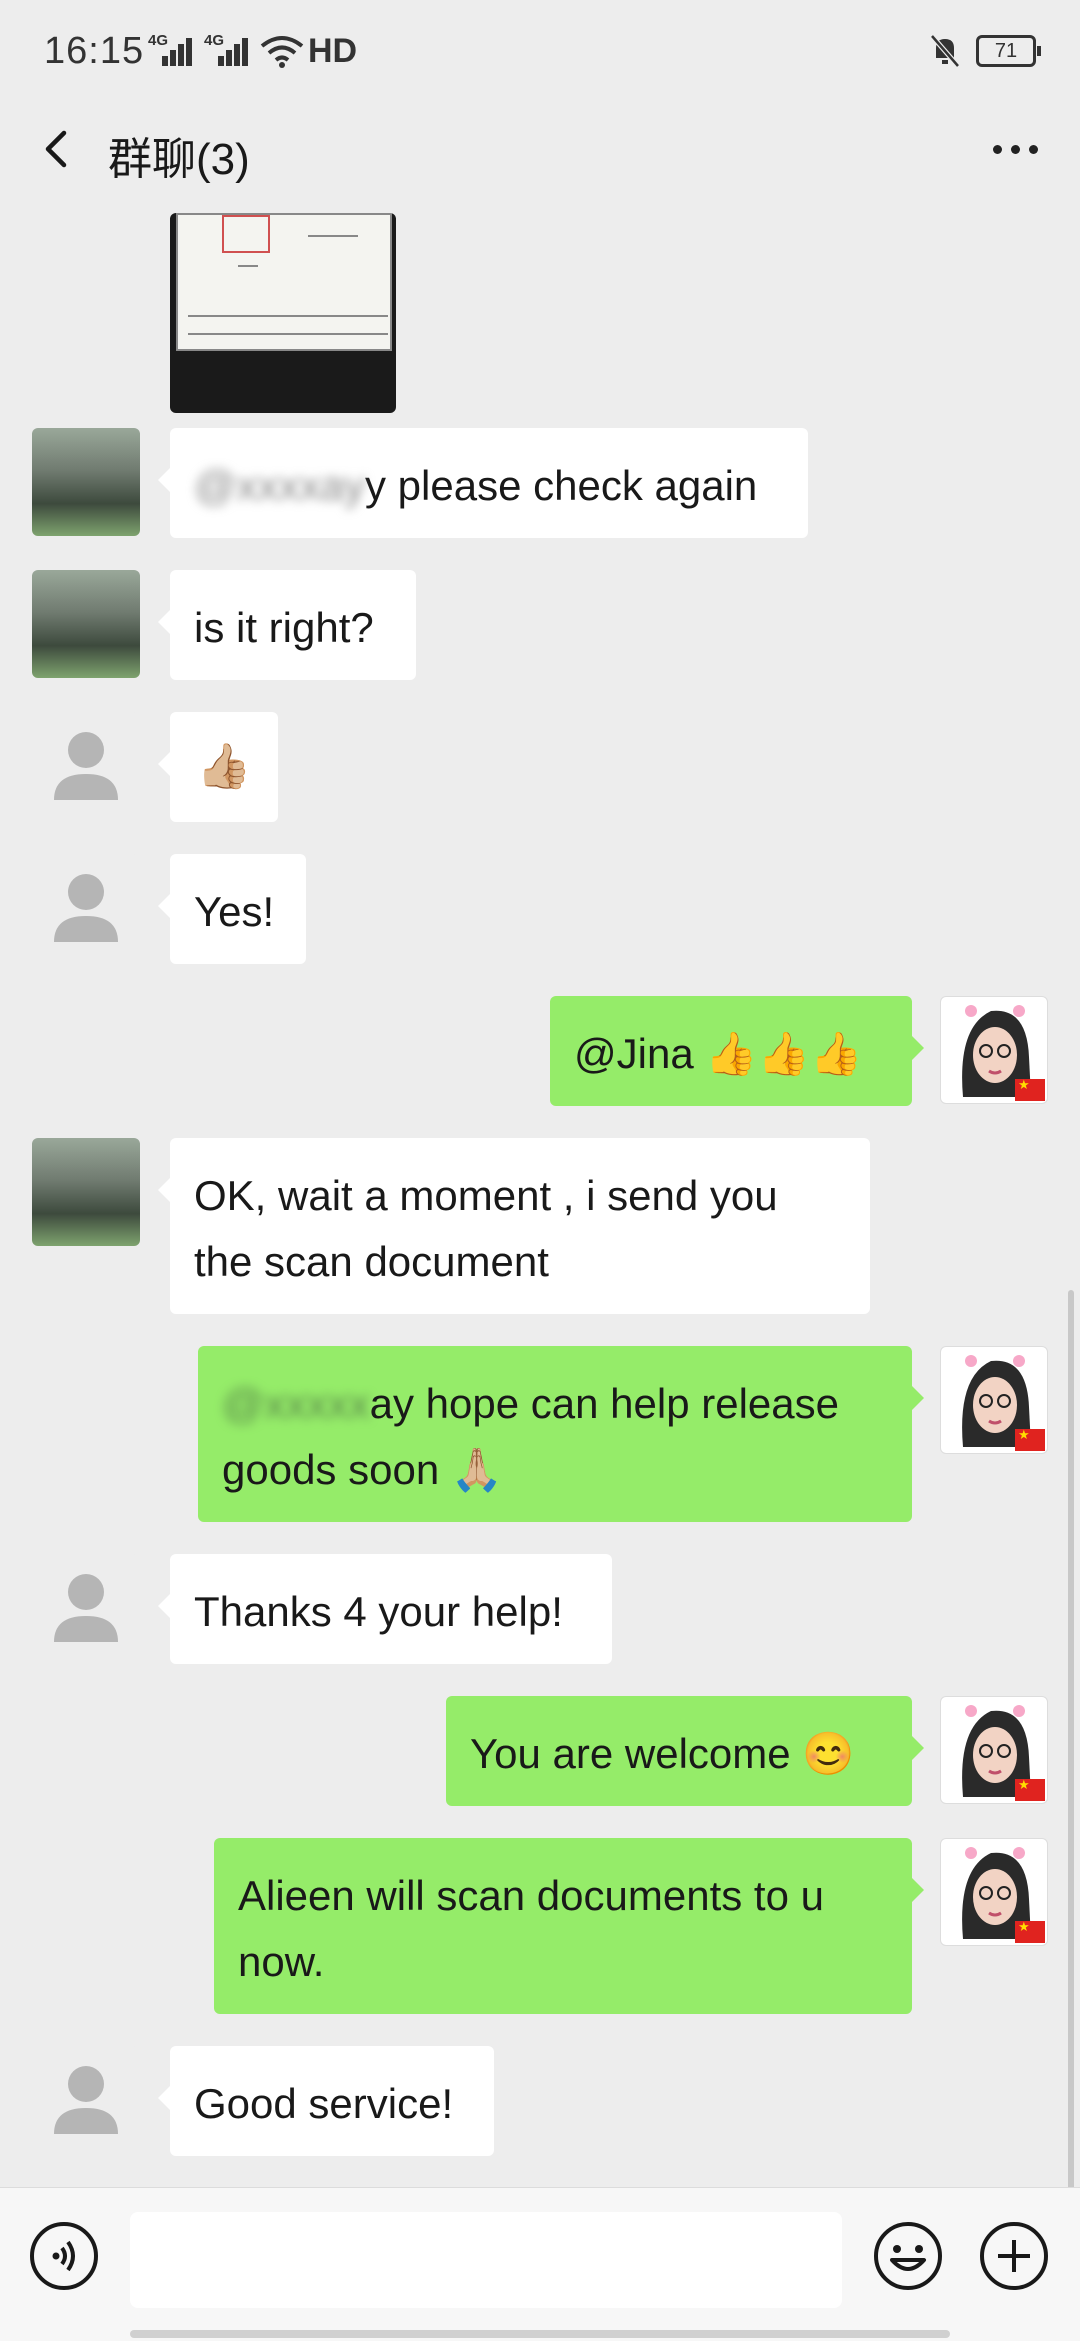 The width and height of the screenshot is (1080, 2341). I want to click on message-bubble: 👍🏼, so click(218, 767).